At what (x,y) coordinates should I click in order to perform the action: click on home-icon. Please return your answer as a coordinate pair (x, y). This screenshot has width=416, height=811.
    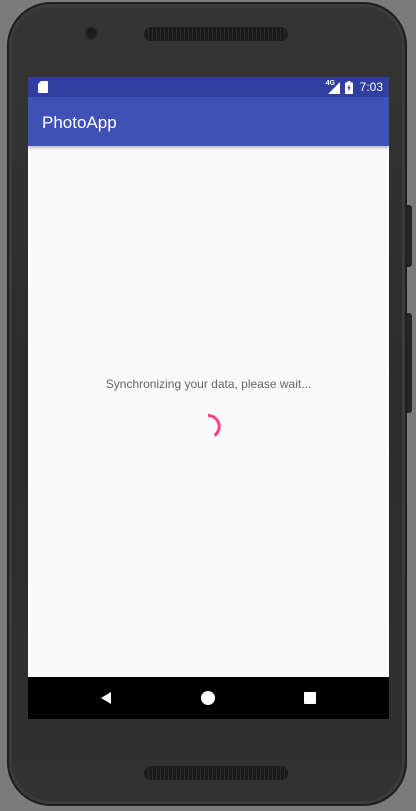
    Looking at the image, I should click on (208, 698).